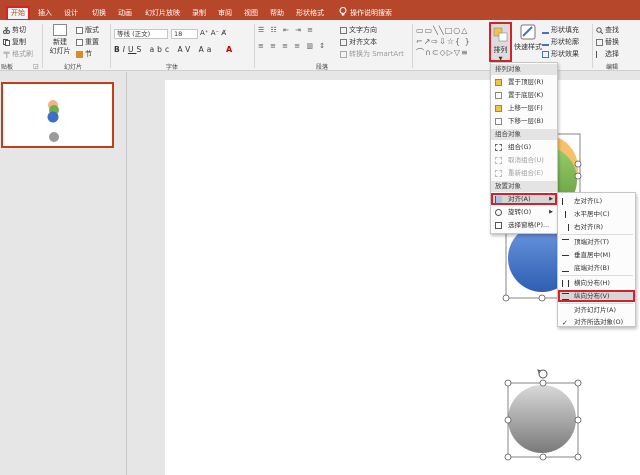 Image resolution: width=640 pixels, height=475 pixels. I want to click on distribute-v-label: 纵向分布(V), so click(592, 296).